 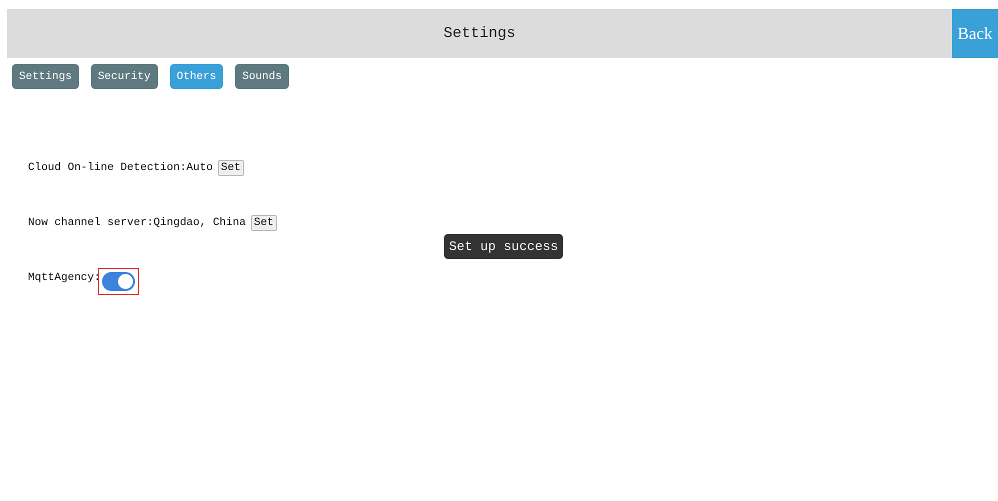 What do you see at coordinates (45, 76) in the screenshot?
I see `tab: Settings` at bounding box center [45, 76].